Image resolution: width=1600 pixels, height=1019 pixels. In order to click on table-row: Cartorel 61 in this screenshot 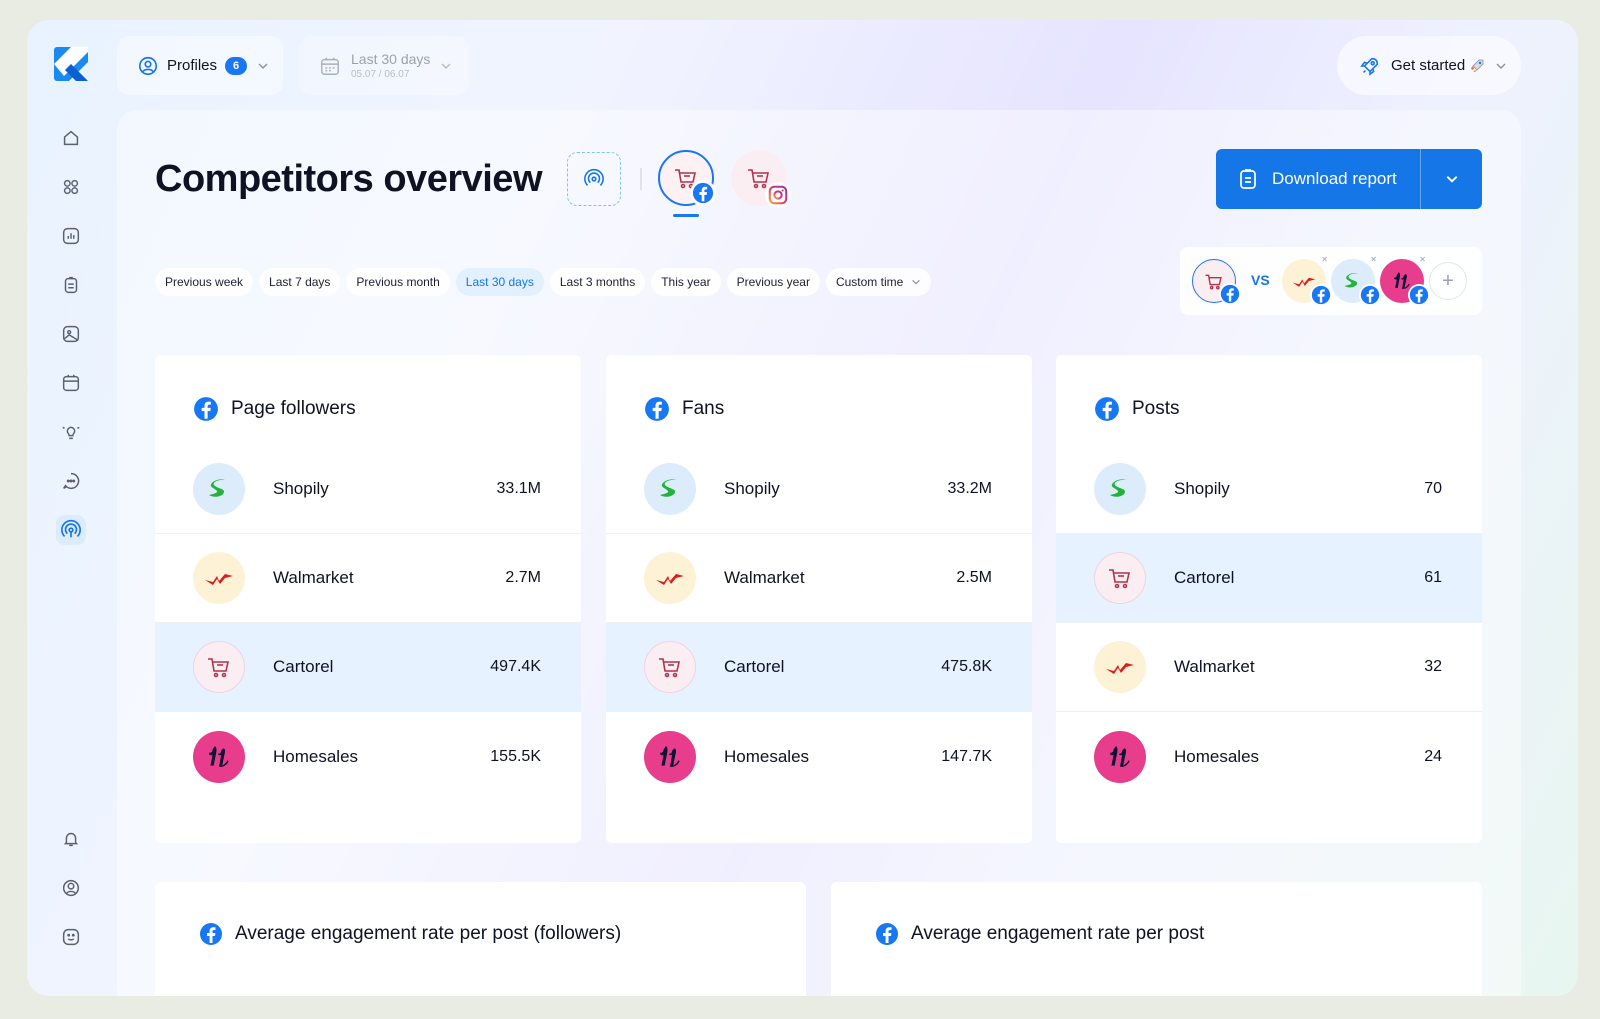, I will do `click(1269, 578)`.